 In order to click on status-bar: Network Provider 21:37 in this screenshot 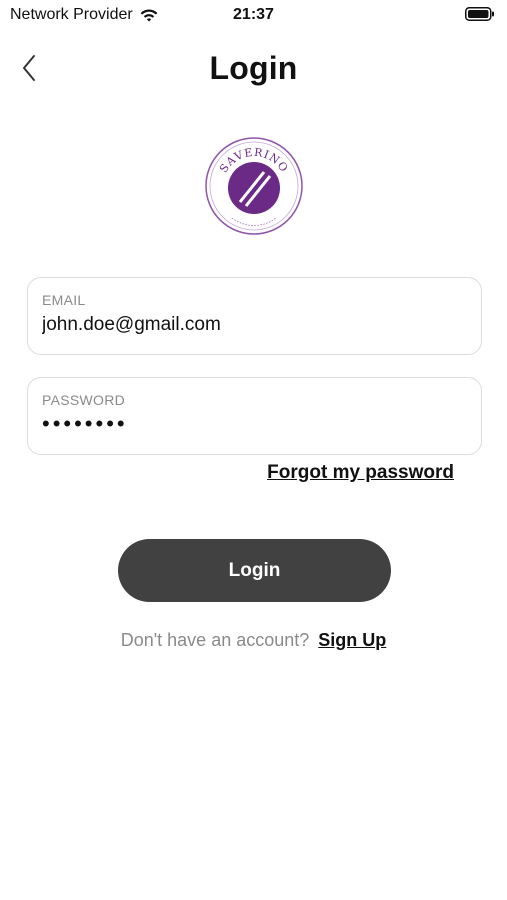, I will do `click(253, 15)`.